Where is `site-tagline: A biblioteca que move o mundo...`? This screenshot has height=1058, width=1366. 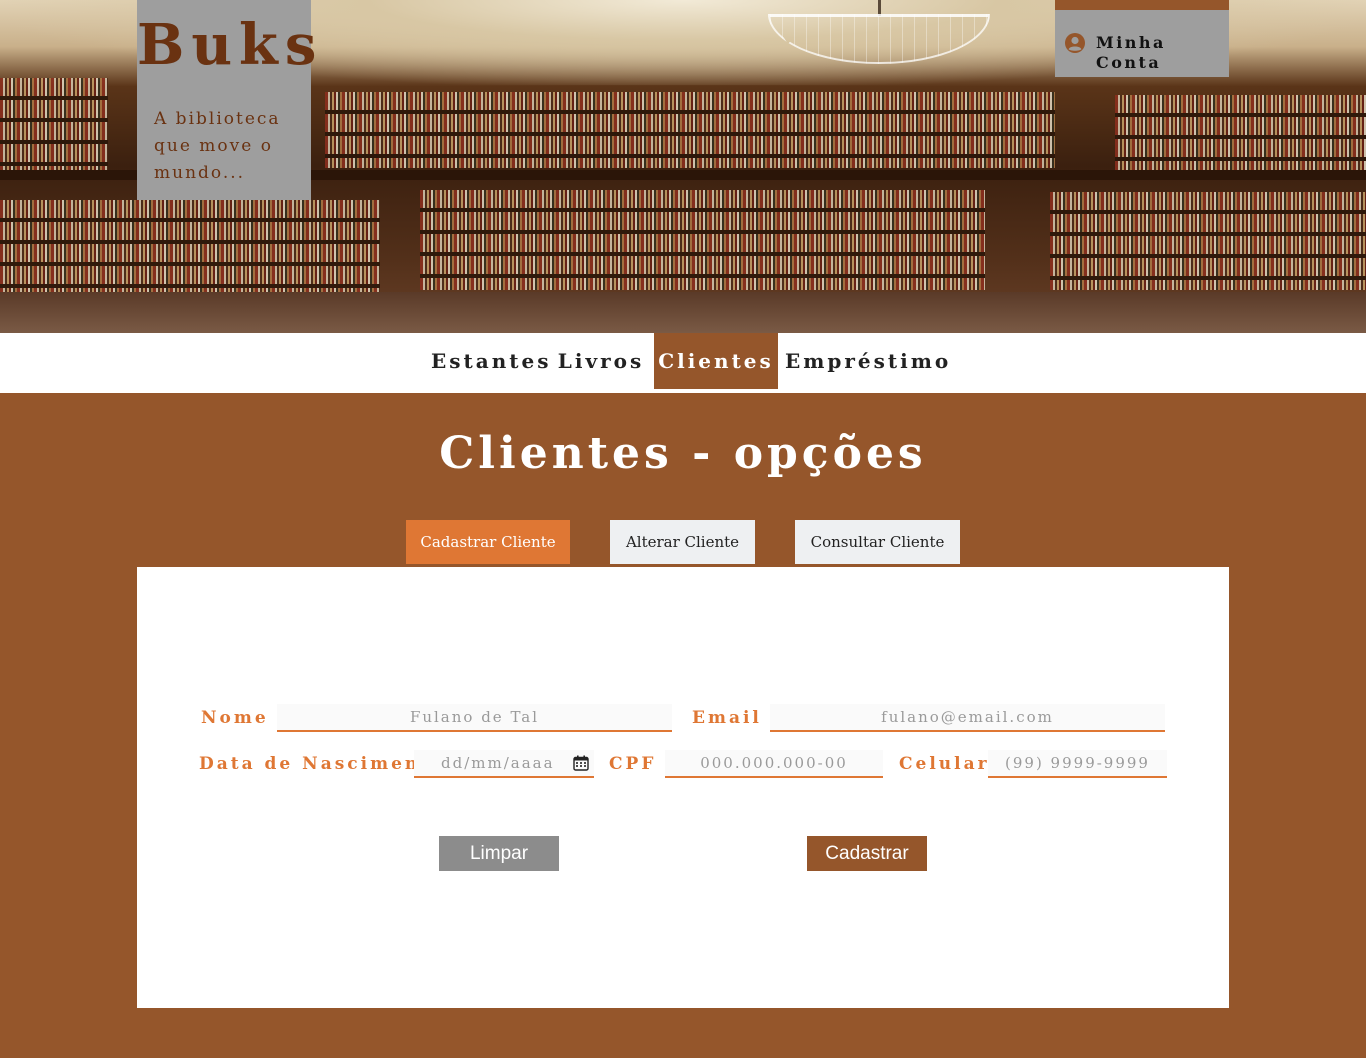
site-tagline: A biblioteca que move o mundo... is located at coordinates (217, 146).